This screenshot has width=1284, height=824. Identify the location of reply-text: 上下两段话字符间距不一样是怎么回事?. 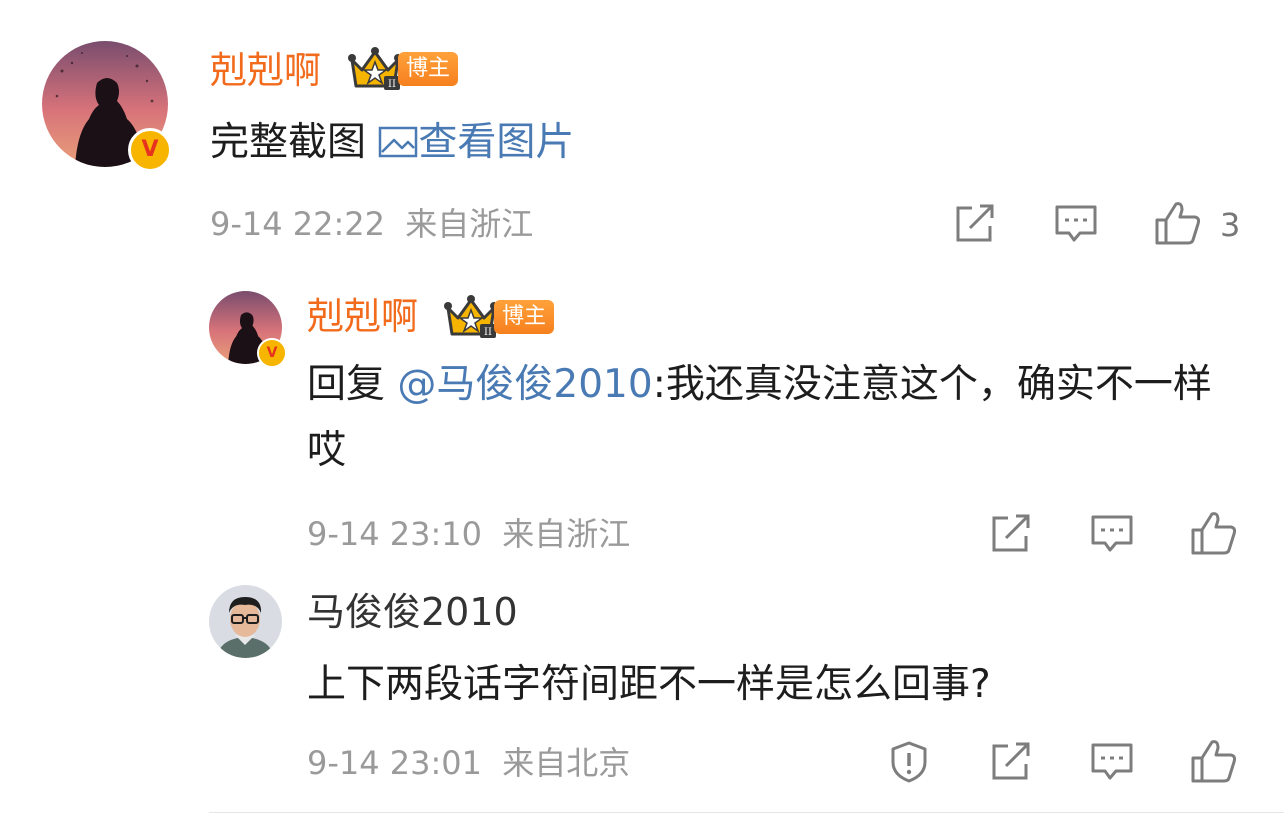
(649, 684).